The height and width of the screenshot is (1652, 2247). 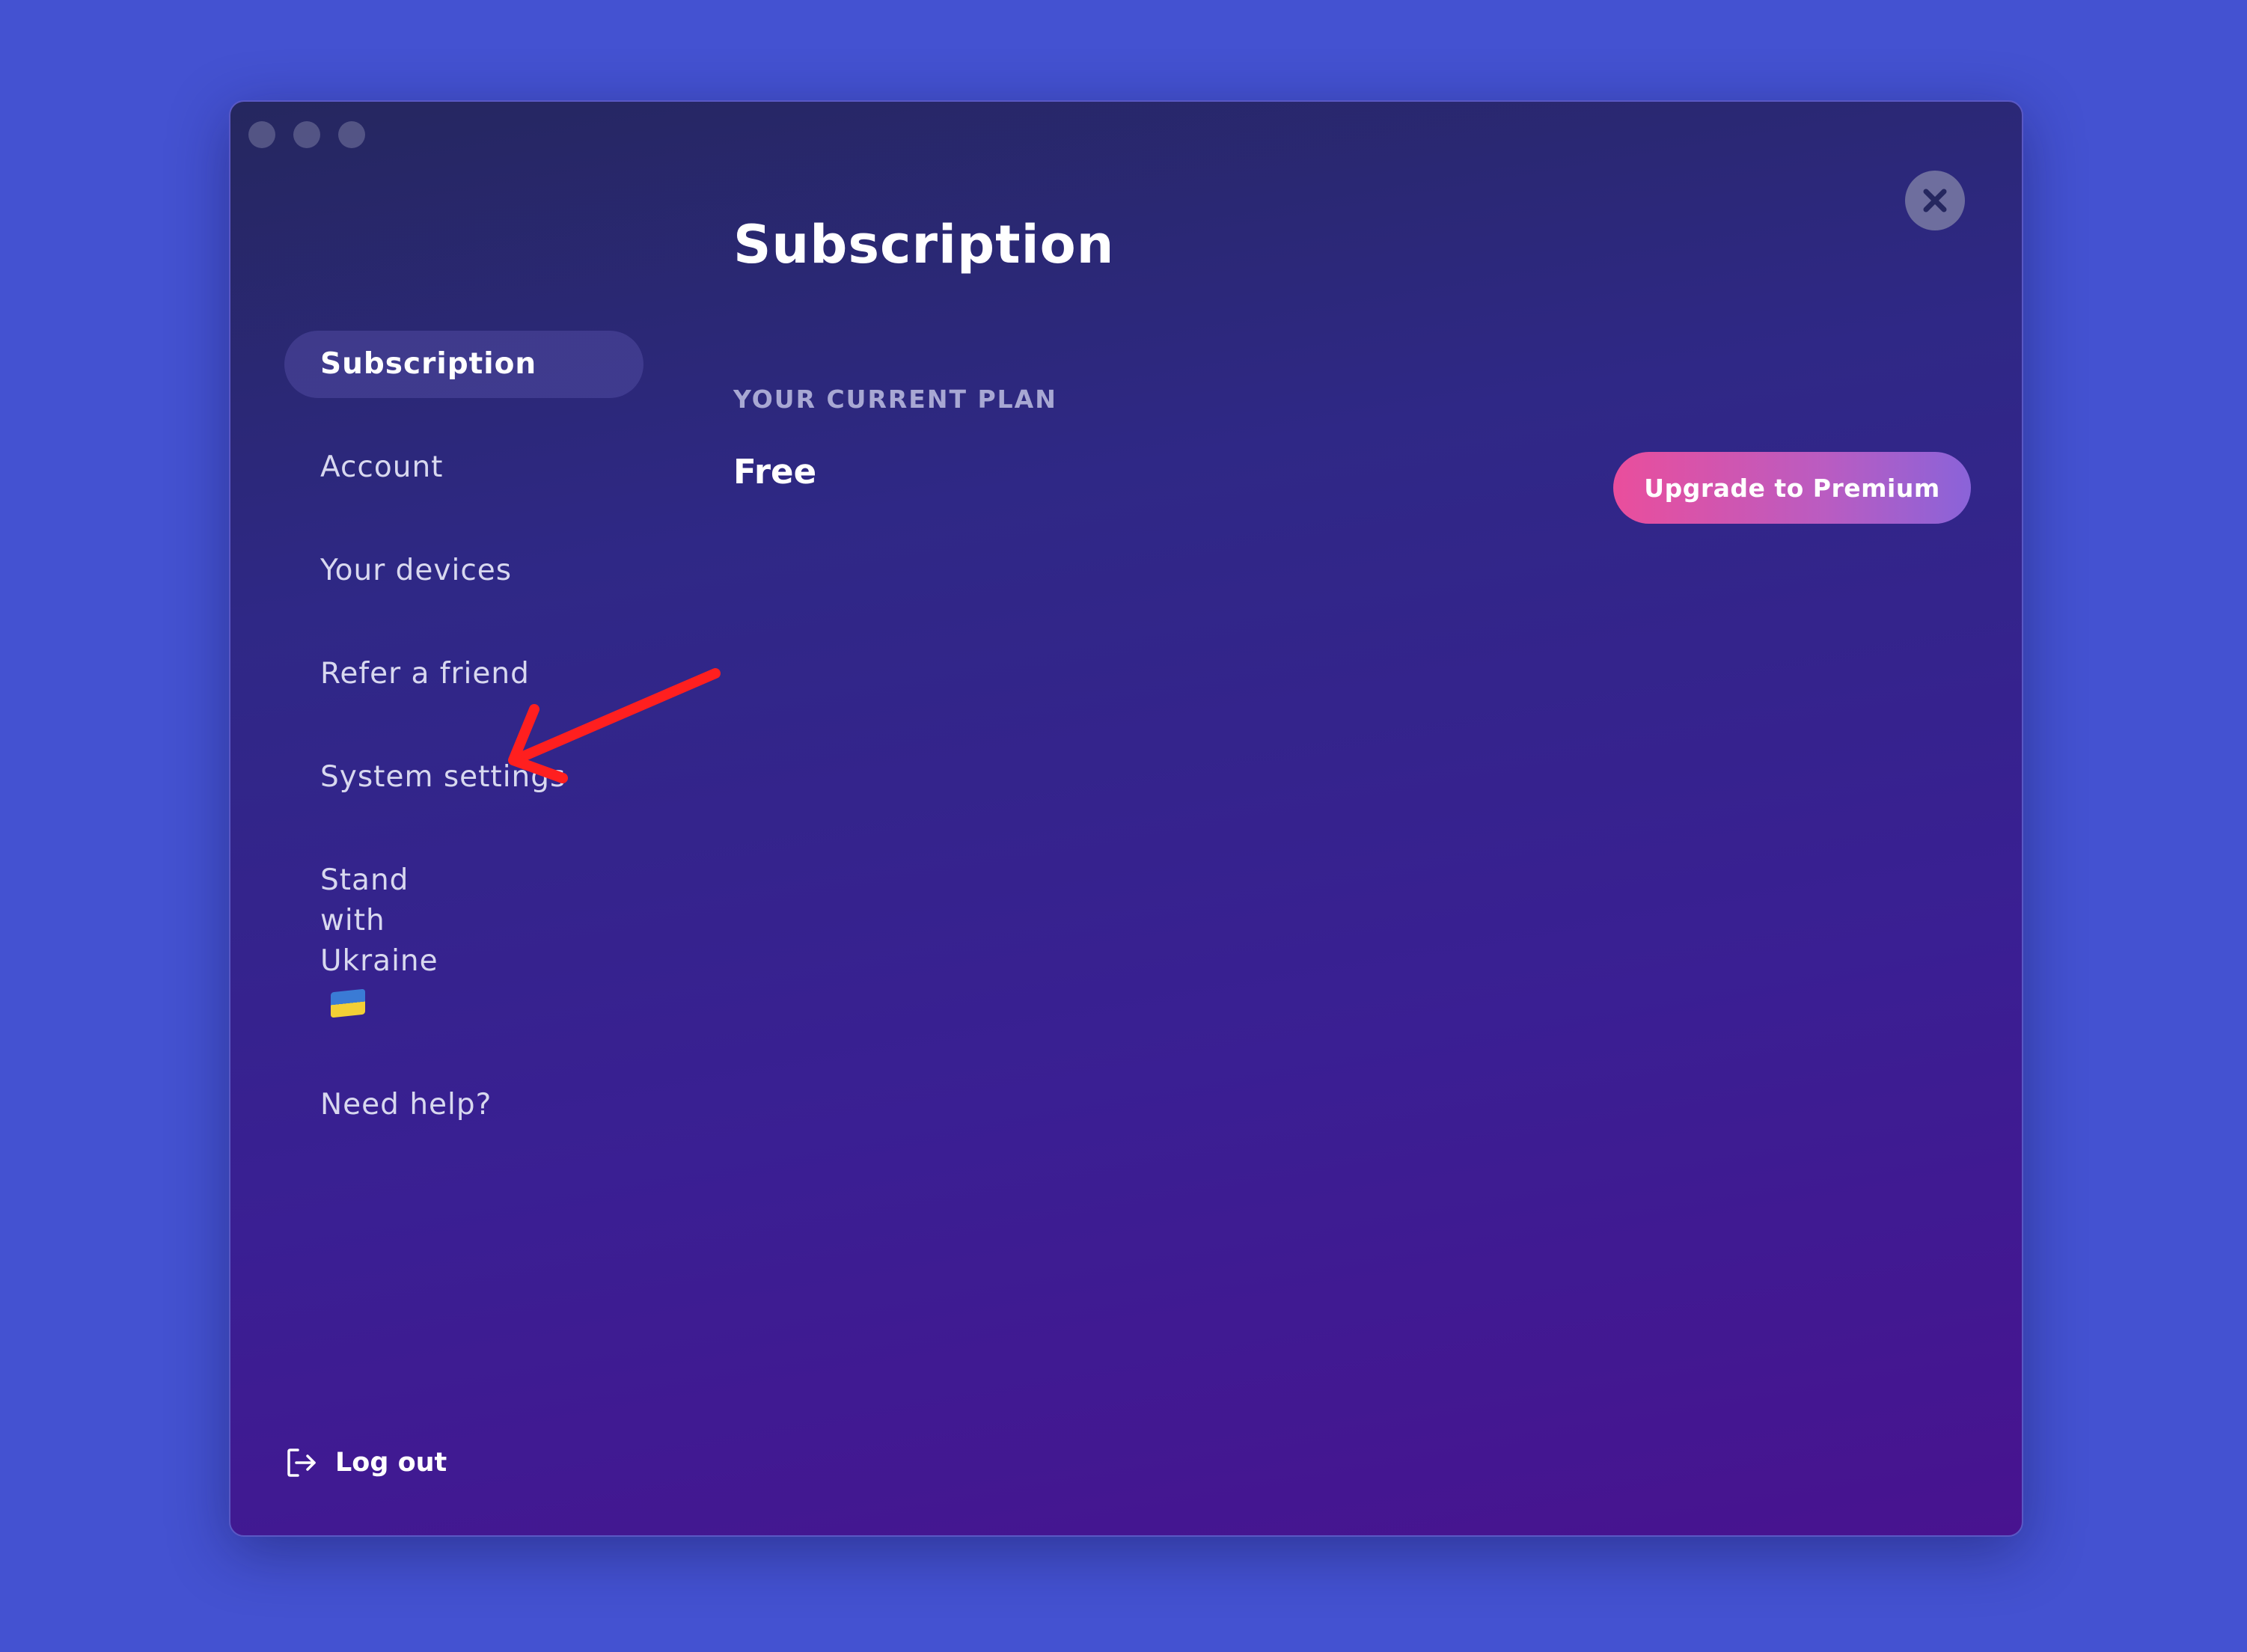 I want to click on window-maximize-dot, so click(x=351, y=134).